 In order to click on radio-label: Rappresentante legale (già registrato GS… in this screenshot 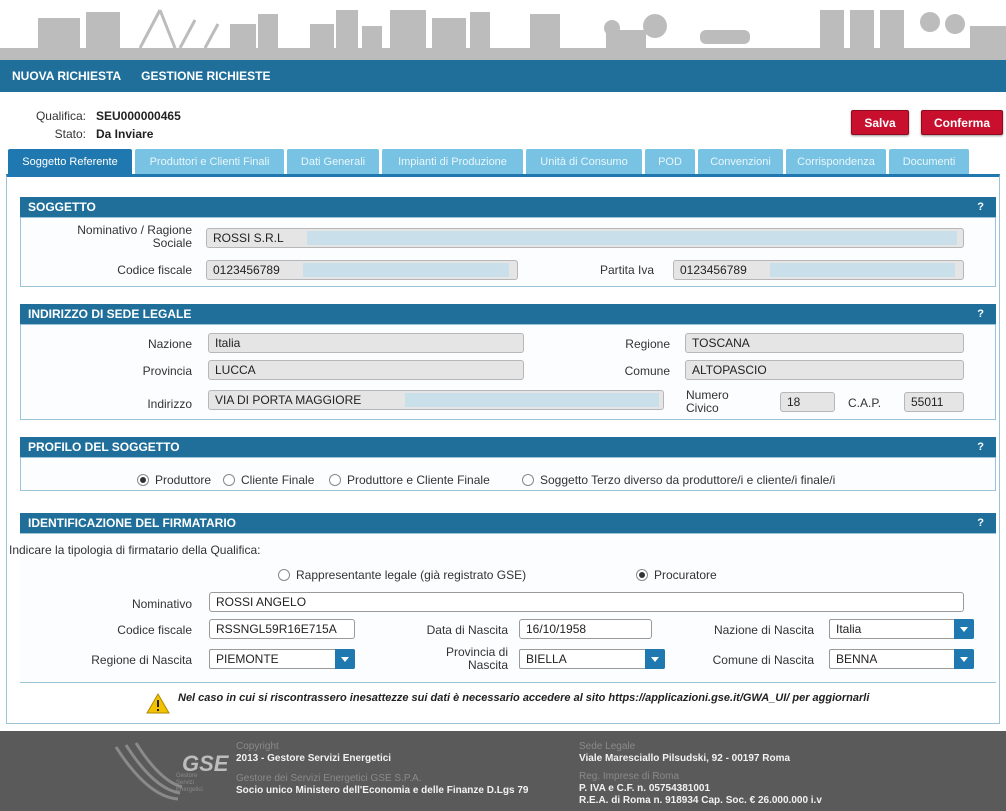, I will do `click(411, 575)`.